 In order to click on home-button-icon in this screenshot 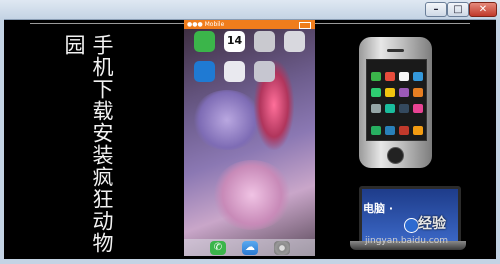, I will do `click(395, 155)`.